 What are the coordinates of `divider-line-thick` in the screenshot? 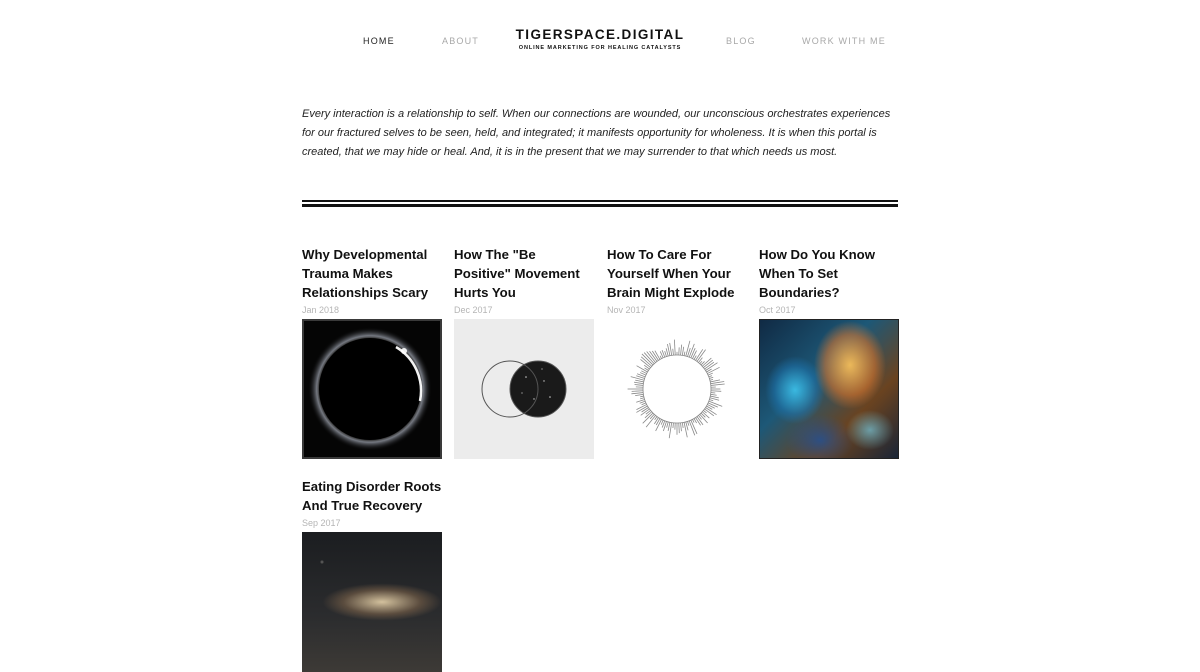 It's located at (600, 205).